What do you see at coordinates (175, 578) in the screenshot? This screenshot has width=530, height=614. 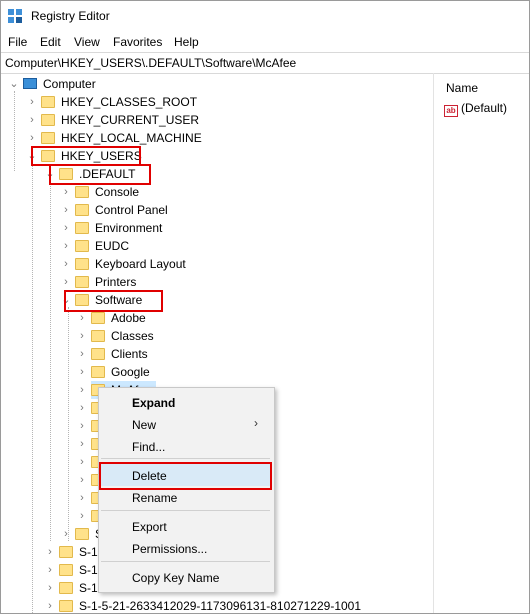 I see `menu-item-copy-key-name: Copy Key Name` at bounding box center [175, 578].